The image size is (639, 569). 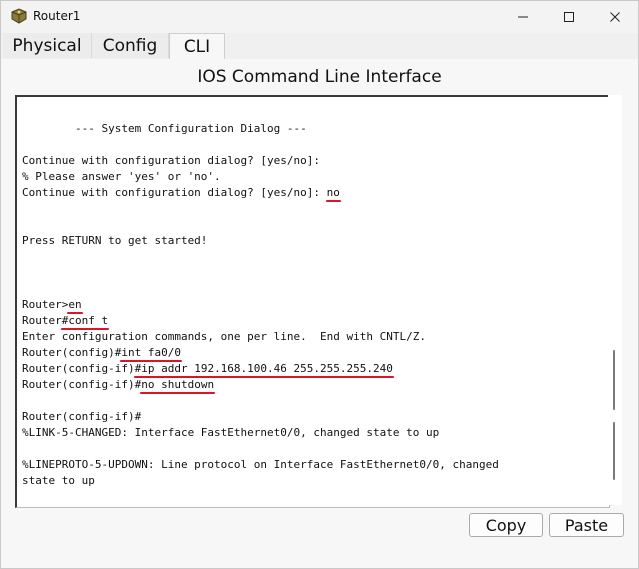 What do you see at coordinates (42, 320) in the screenshot?
I see `terminal-prompt: Router` at bounding box center [42, 320].